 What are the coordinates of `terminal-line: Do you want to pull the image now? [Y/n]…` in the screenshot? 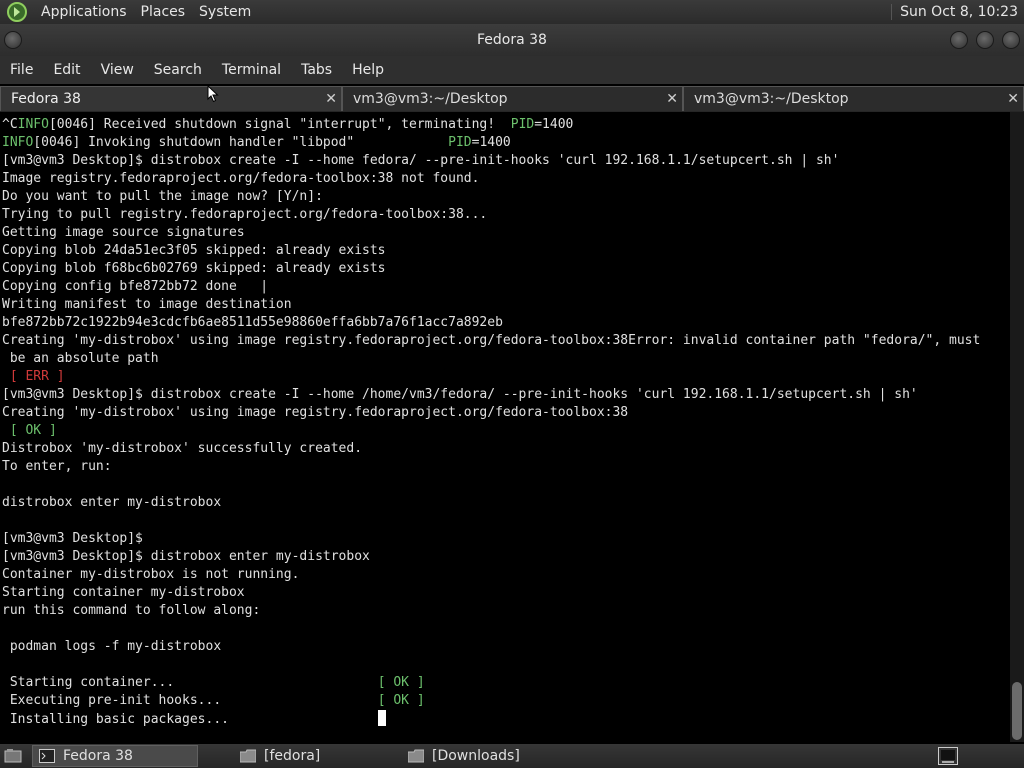 It's located at (162, 196).